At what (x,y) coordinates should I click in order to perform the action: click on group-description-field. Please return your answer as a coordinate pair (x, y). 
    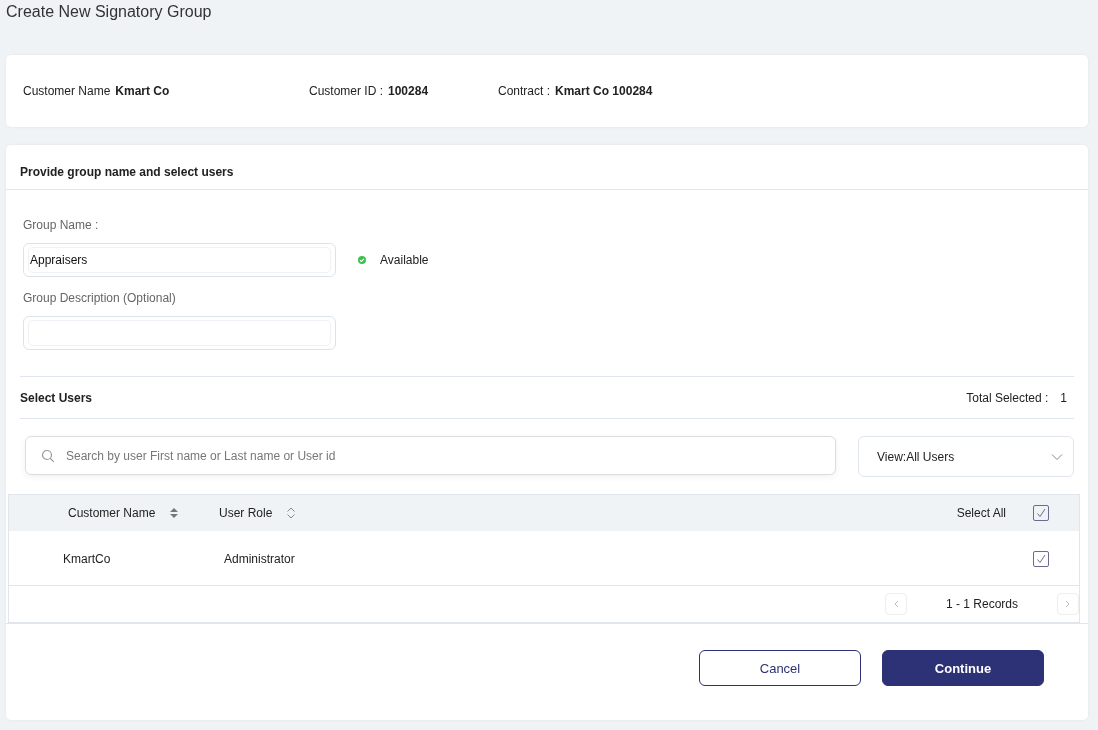
    Looking at the image, I should click on (179, 333).